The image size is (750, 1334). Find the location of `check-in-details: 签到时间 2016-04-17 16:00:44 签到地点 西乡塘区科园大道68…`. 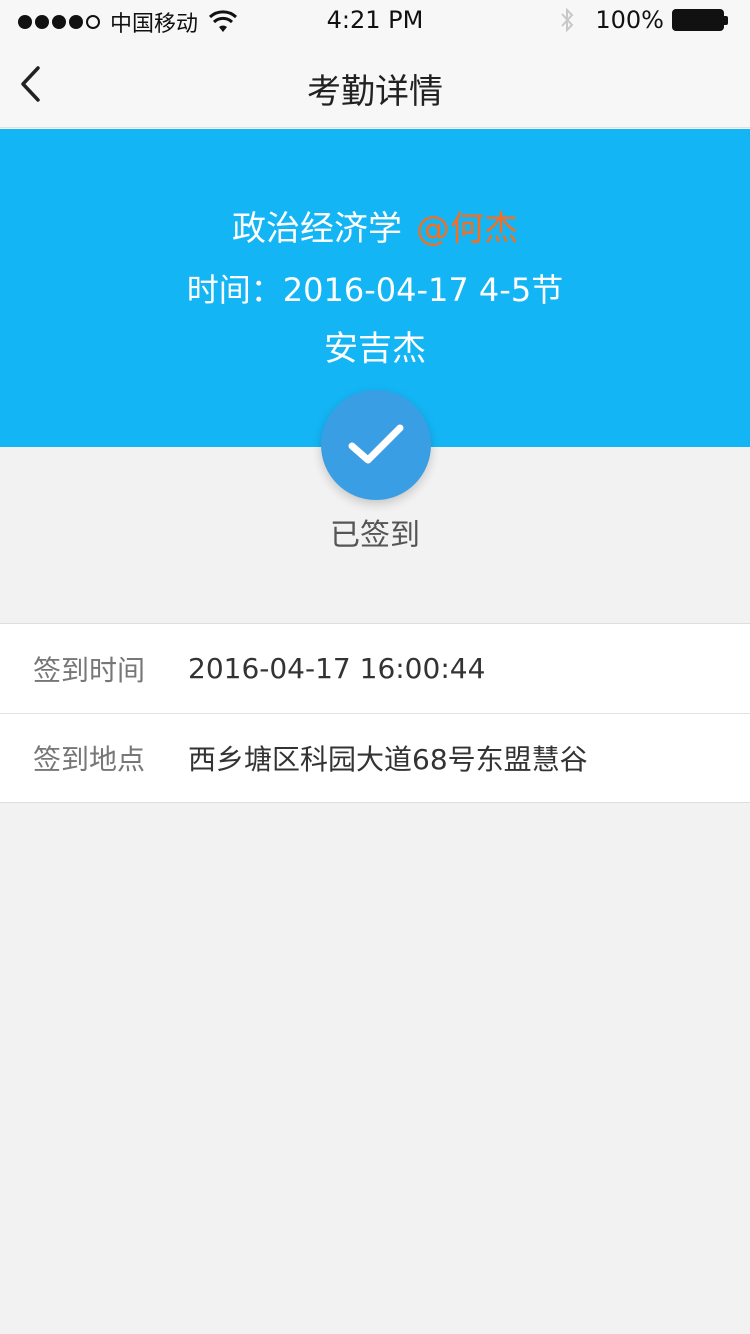

check-in-details: 签到时间 2016-04-17 16:00:44 签到地点 西乡塘区科园大道68… is located at coordinates (375, 713).